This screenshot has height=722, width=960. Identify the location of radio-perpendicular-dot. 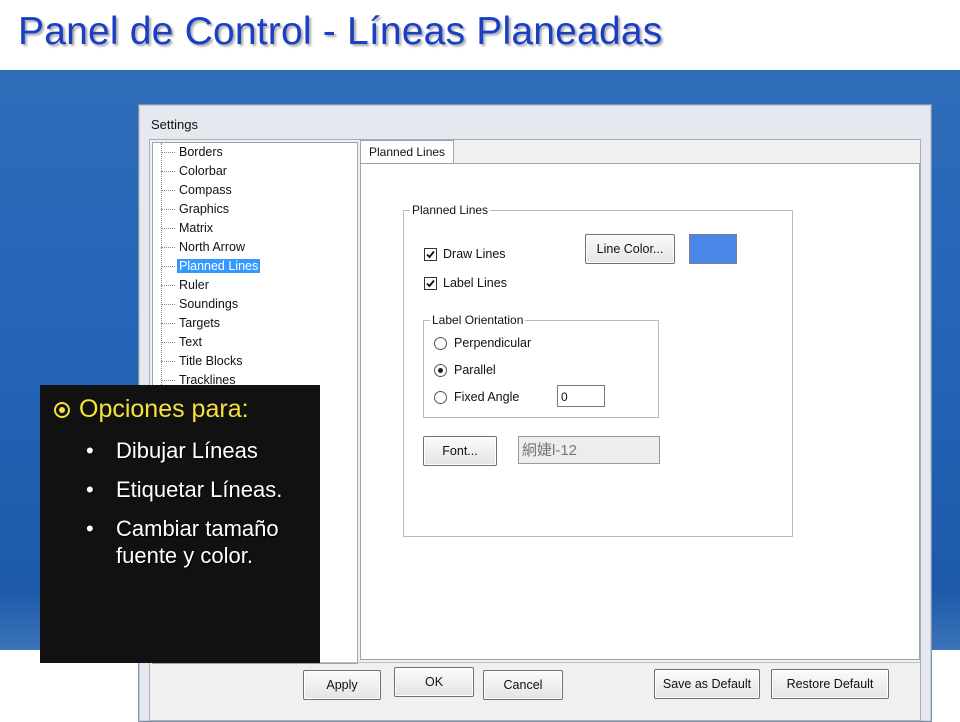
(440, 343).